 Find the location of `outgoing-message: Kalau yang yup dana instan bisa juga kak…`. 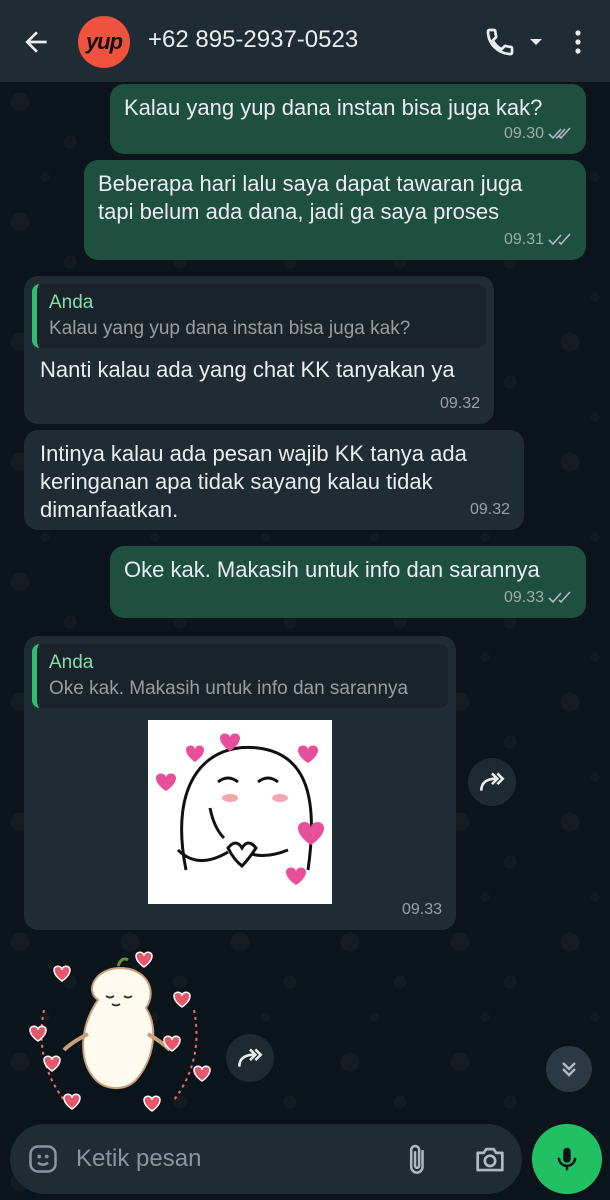

outgoing-message: Kalau yang yup dana instan bisa juga kak… is located at coordinates (348, 119).